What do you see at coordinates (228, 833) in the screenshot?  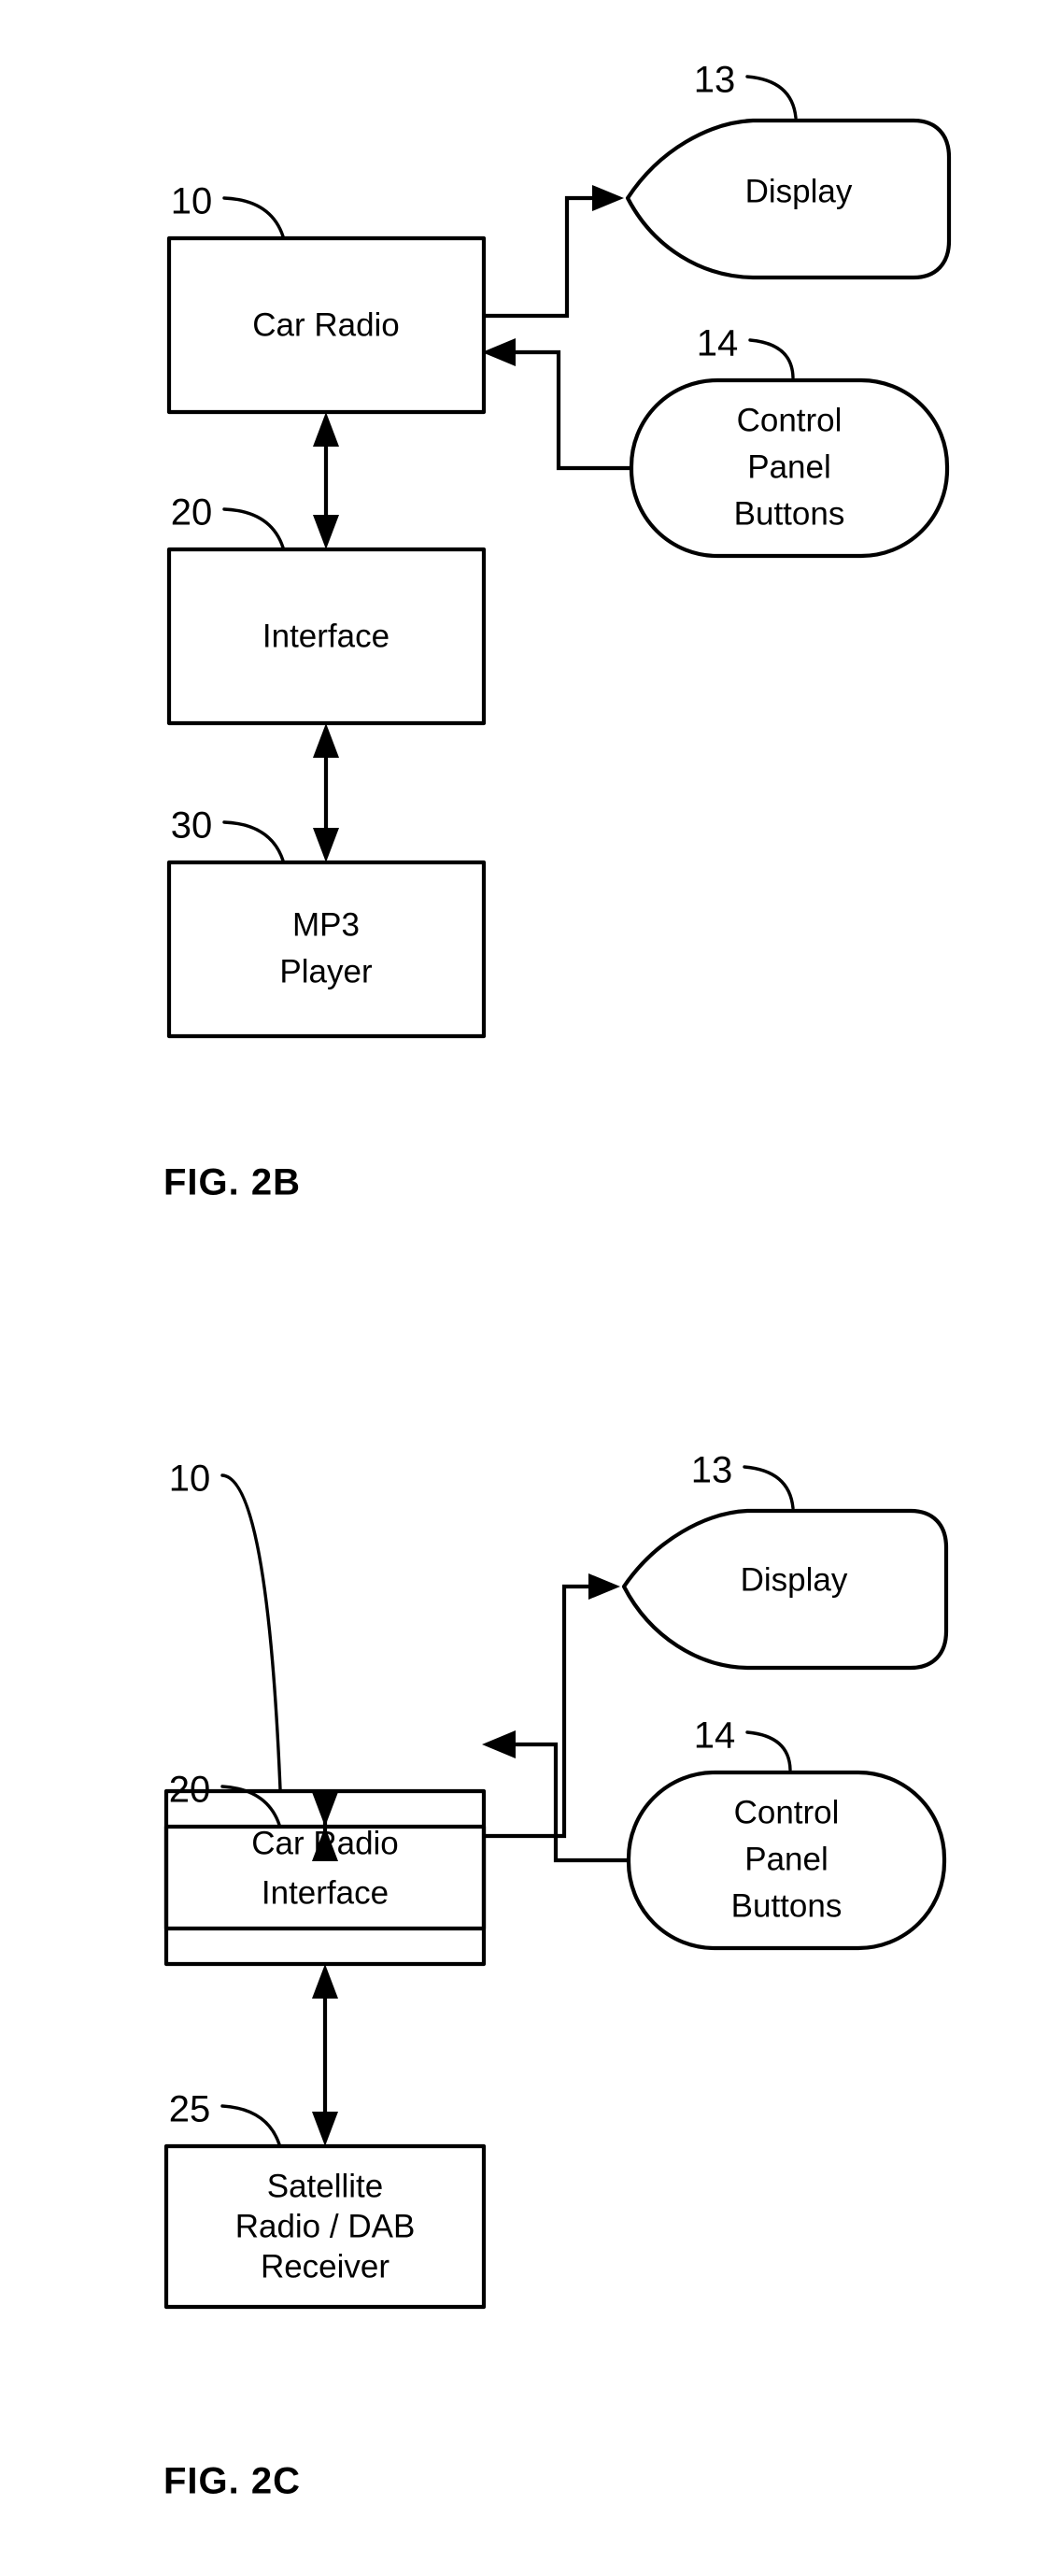 I see `ref-callout-30: 30` at bounding box center [228, 833].